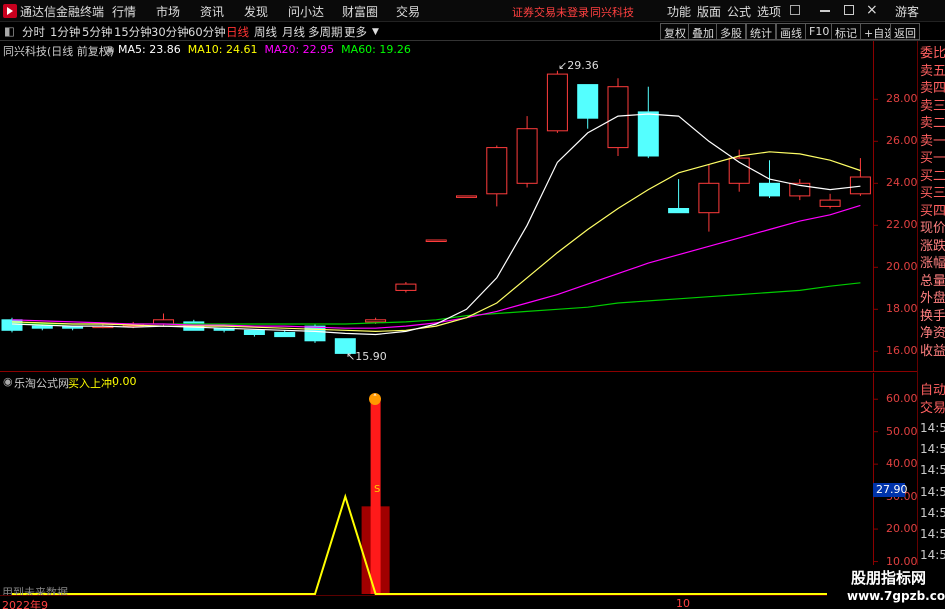 The width and height of the screenshot is (945, 609). What do you see at coordinates (902, 309) in the screenshot?
I see `y-tick-label: 18.00` at bounding box center [902, 309].